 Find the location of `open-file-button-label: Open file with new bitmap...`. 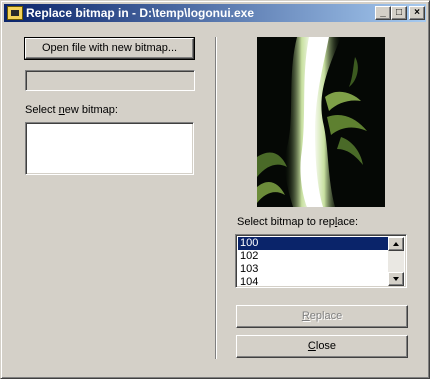

open-file-button-label: Open file with new bitmap... is located at coordinates (109, 48).